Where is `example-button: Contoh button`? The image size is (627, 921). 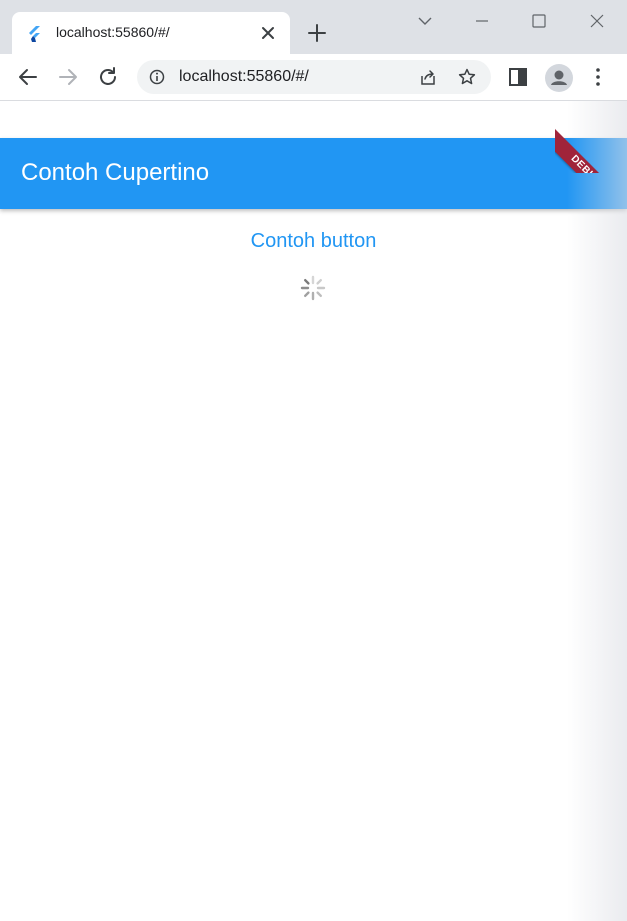
example-button: Contoh button is located at coordinates (313, 241).